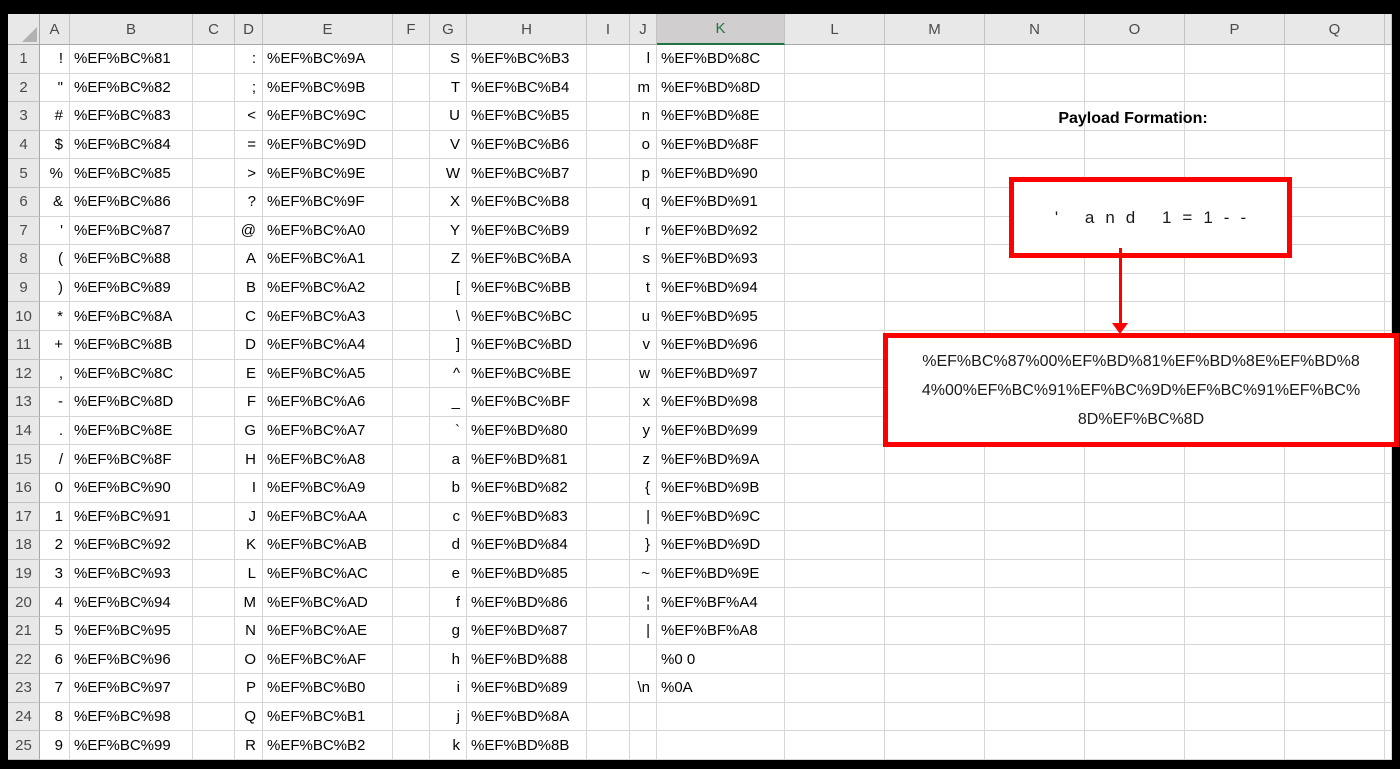  Describe the element at coordinates (24, 288) in the screenshot. I see `row-header-9: 9` at that location.